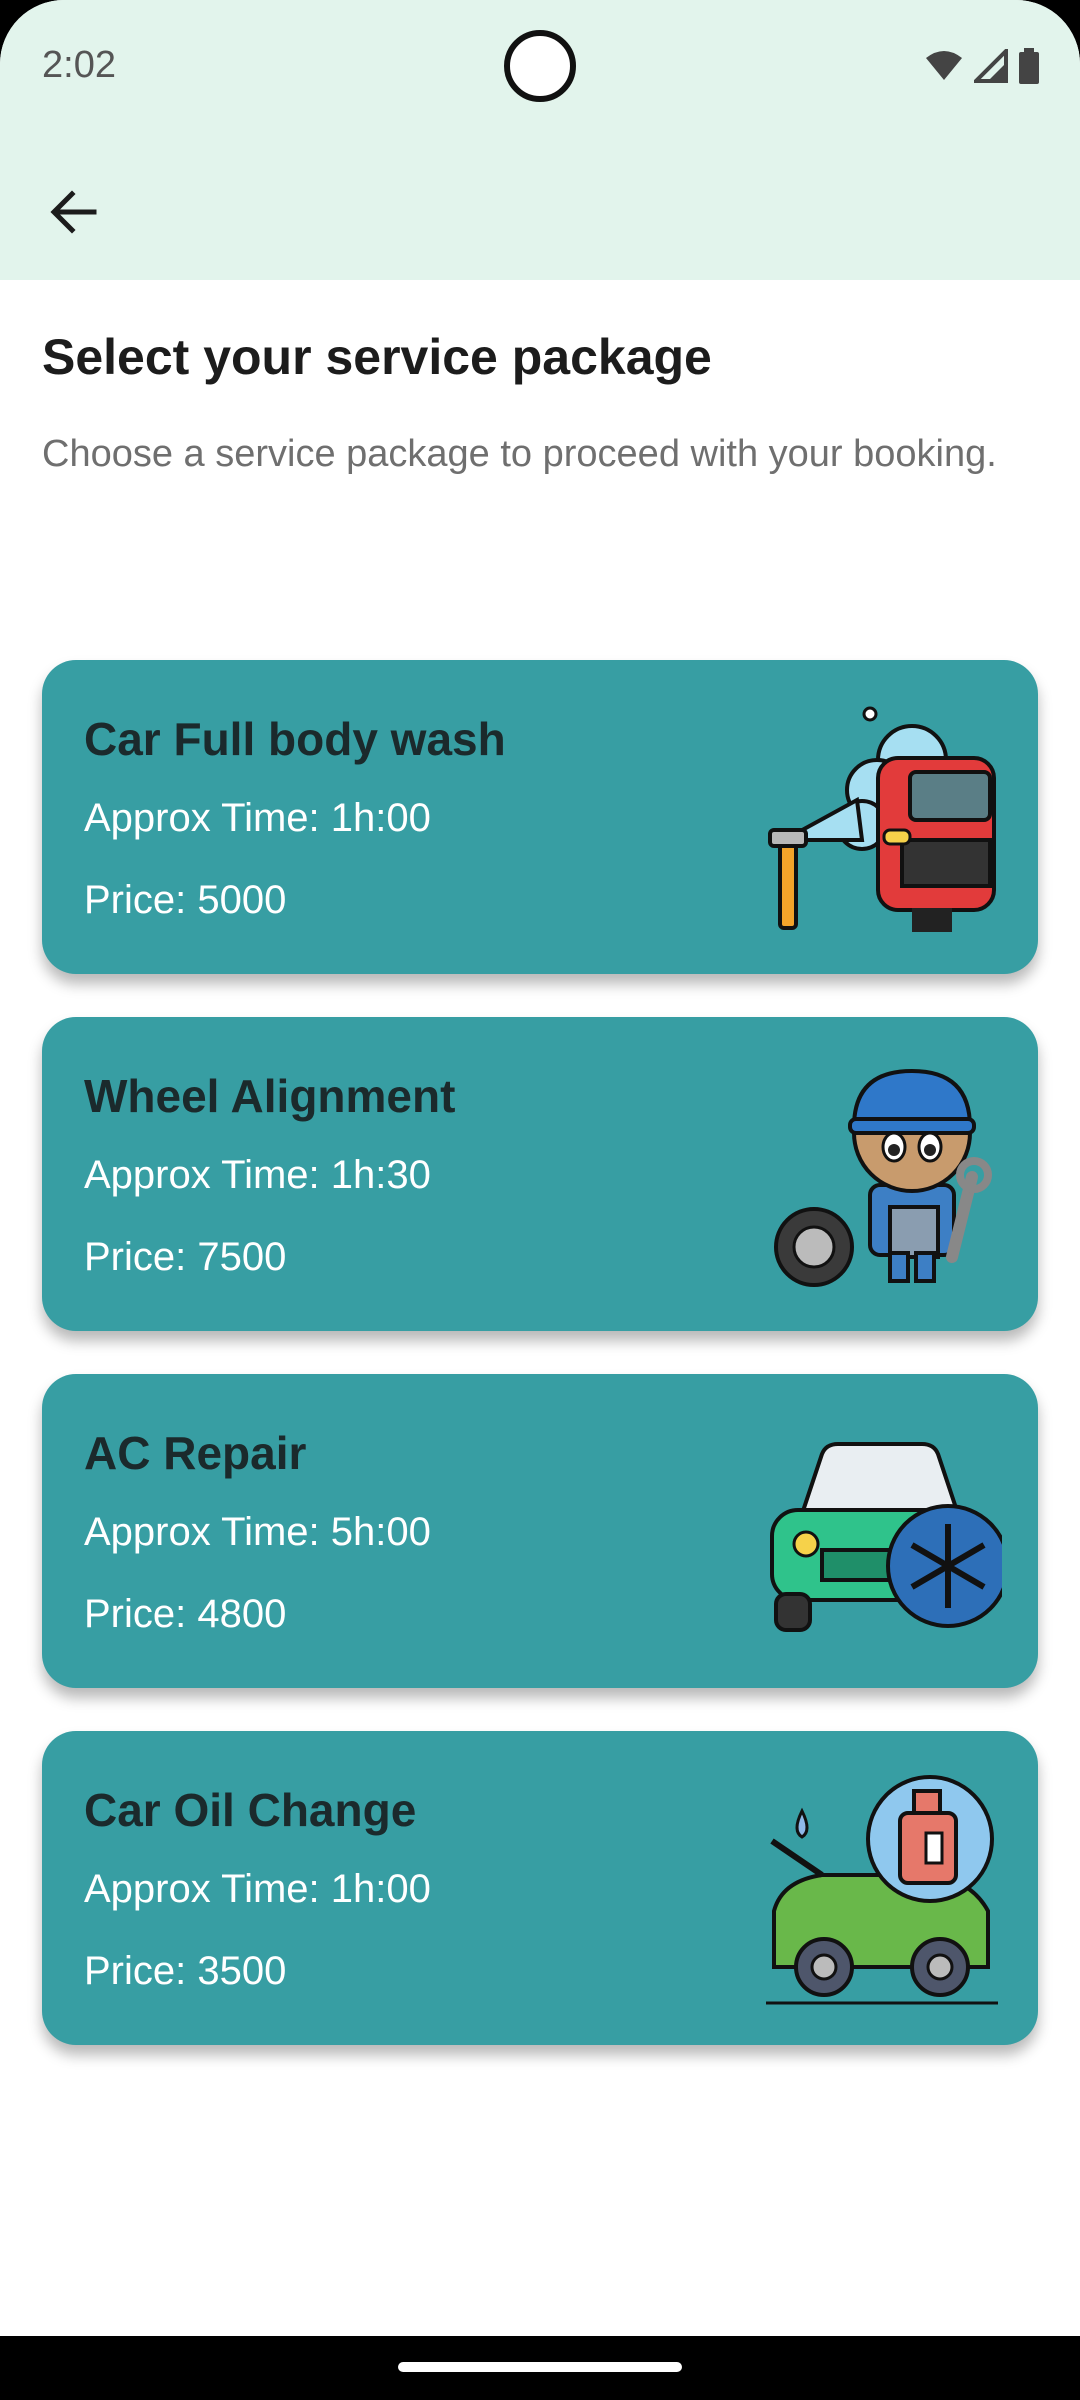  What do you see at coordinates (882, 1890) in the screenshot?
I see `car-oil-icon` at bounding box center [882, 1890].